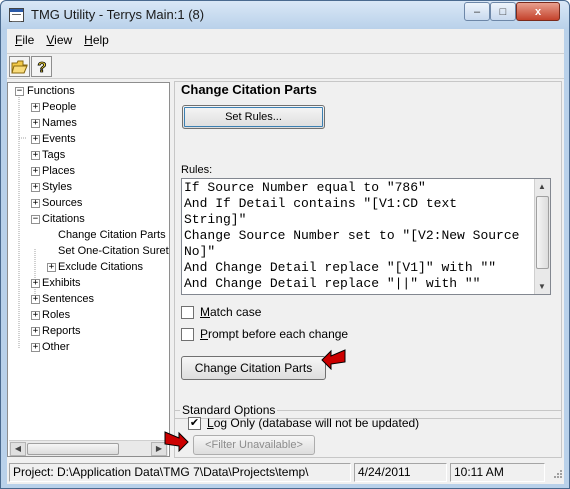 Image resolution: width=570 pixels, height=489 pixels. I want to click on rule-line: String]", so click(215, 219).